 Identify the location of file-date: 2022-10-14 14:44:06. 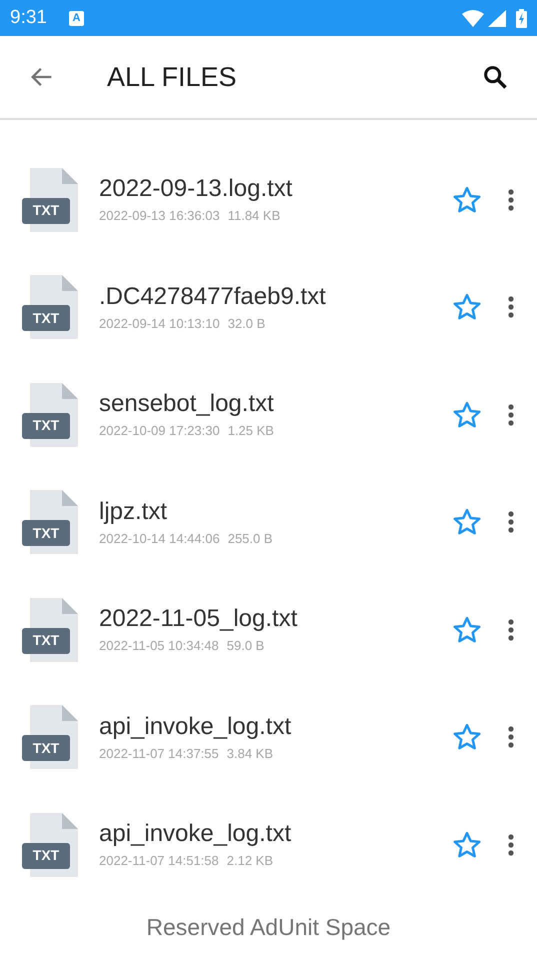
(159, 539).